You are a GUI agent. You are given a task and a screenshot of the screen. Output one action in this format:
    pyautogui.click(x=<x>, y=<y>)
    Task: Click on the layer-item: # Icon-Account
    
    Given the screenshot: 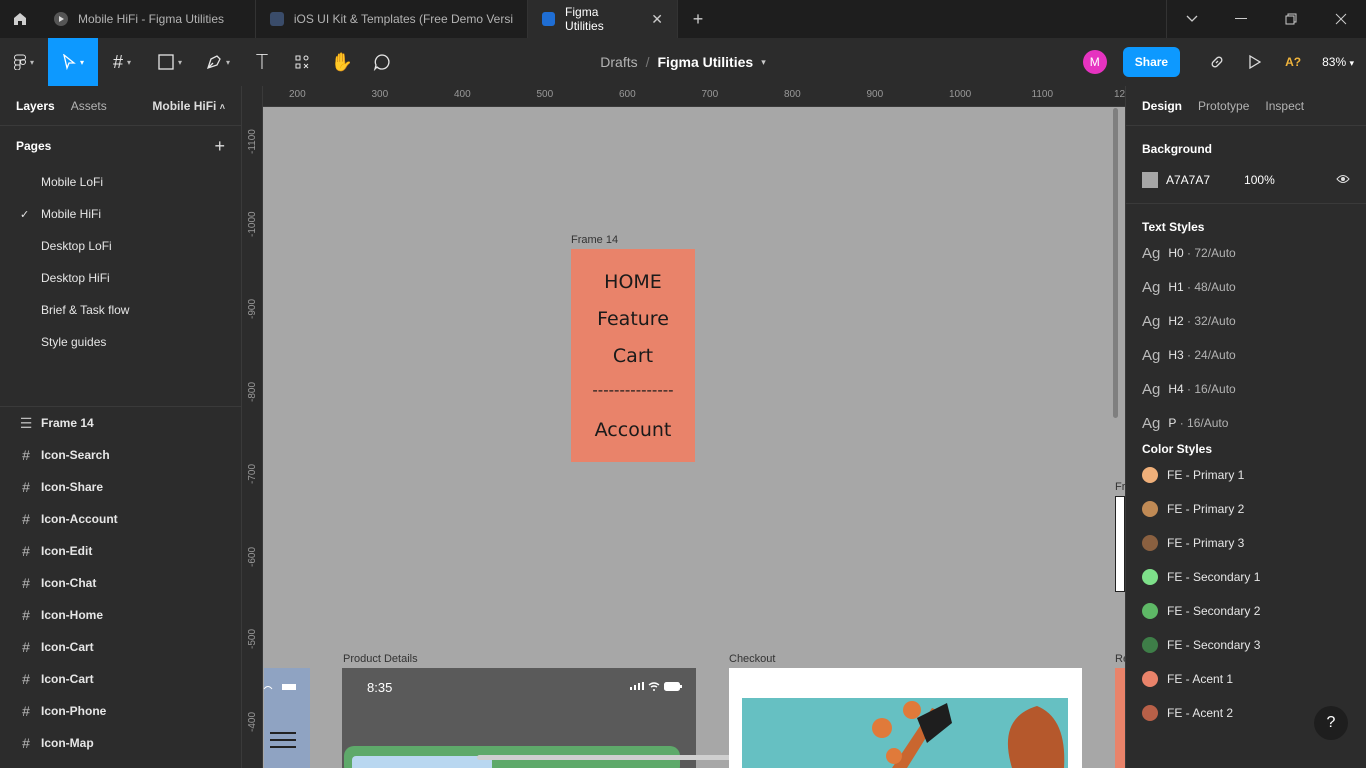 What is the action you would take?
    pyautogui.click(x=120, y=519)
    